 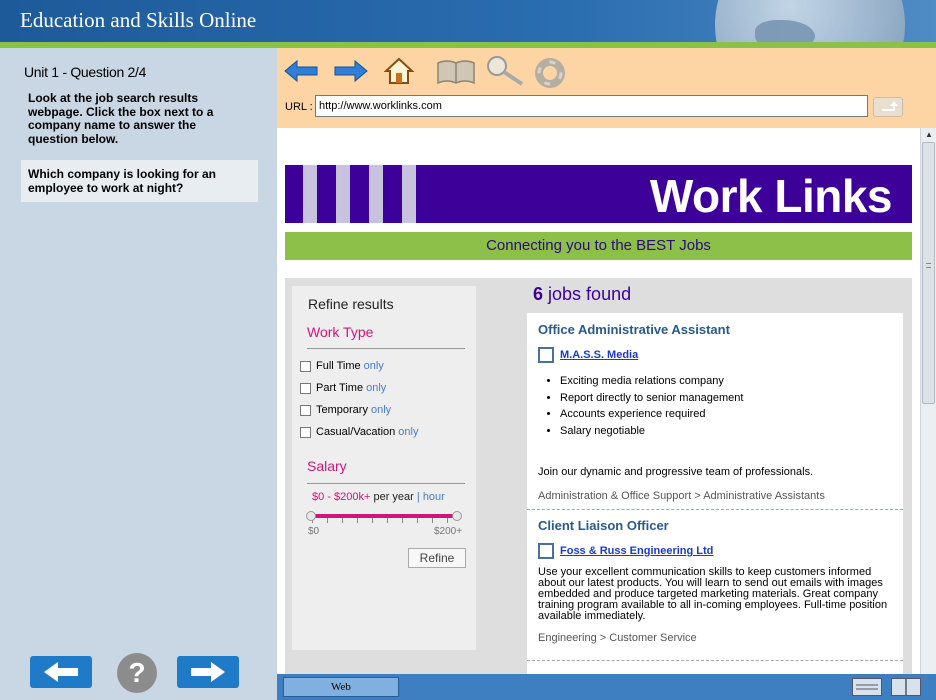 I want to click on company-link: M.A.S.S. Media, so click(x=599, y=355).